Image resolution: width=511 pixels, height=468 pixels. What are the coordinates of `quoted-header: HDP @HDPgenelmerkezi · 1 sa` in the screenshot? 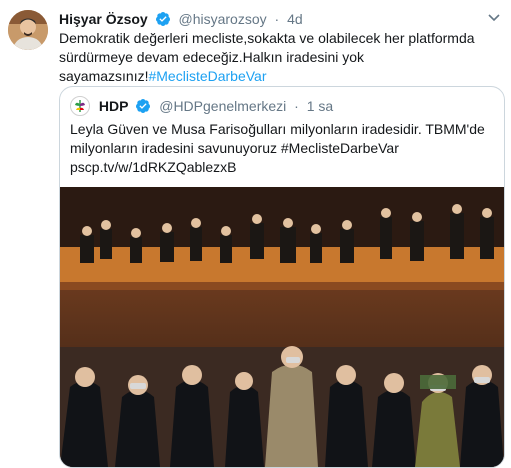 It's located at (201, 106).